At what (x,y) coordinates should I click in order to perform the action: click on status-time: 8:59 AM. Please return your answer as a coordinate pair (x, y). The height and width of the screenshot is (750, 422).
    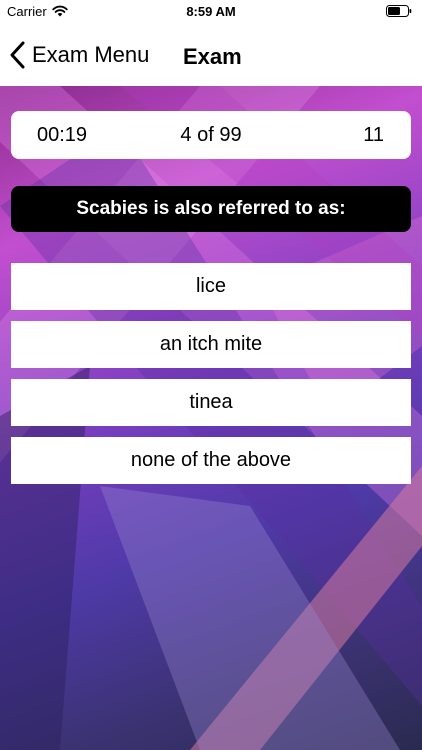
    Looking at the image, I should click on (211, 11).